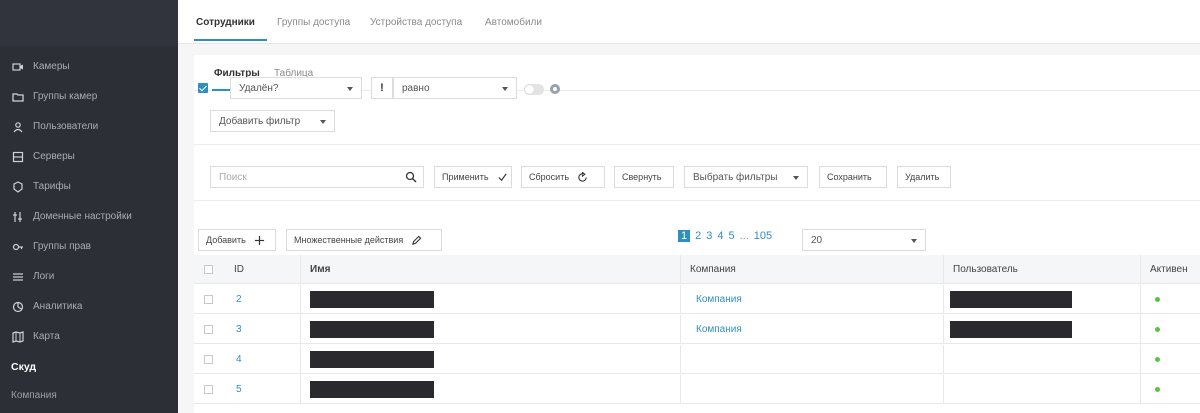 The height and width of the screenshot is (413, 1200). I want to click on search-input, so click(301, 177).